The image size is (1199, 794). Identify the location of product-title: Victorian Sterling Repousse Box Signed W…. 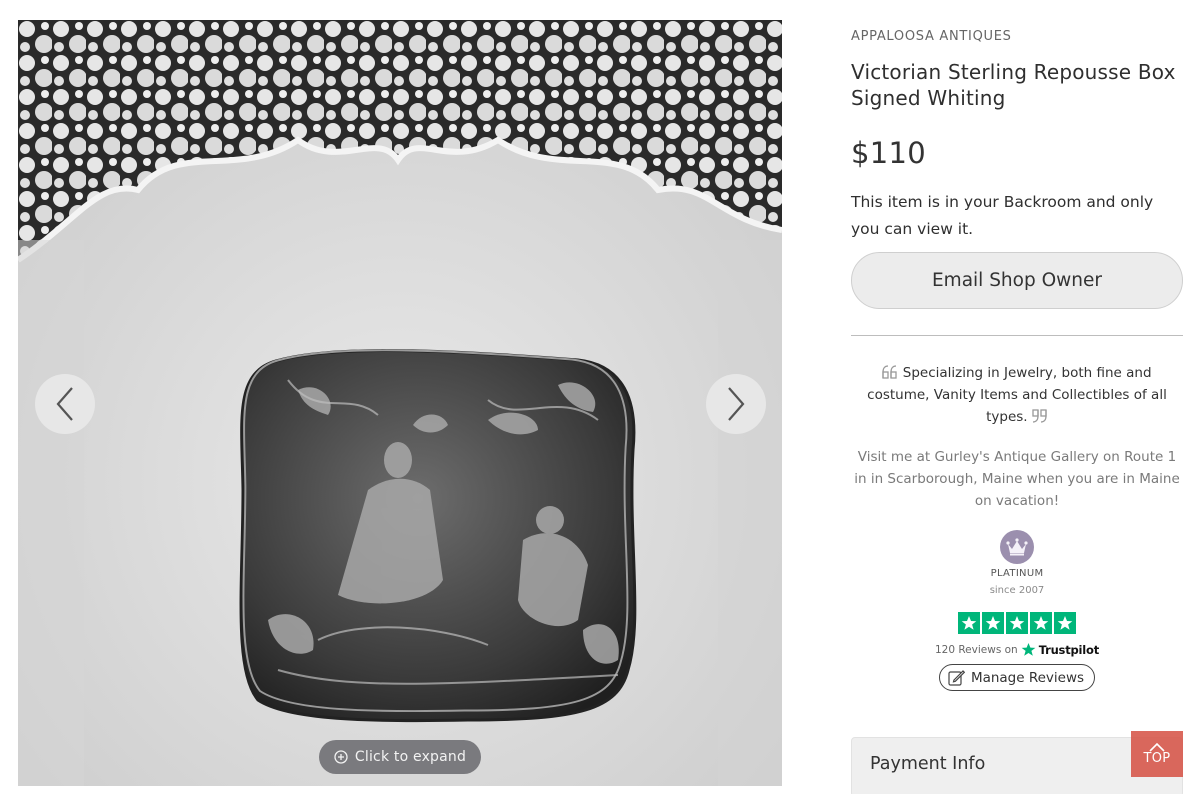
(1013, 85).